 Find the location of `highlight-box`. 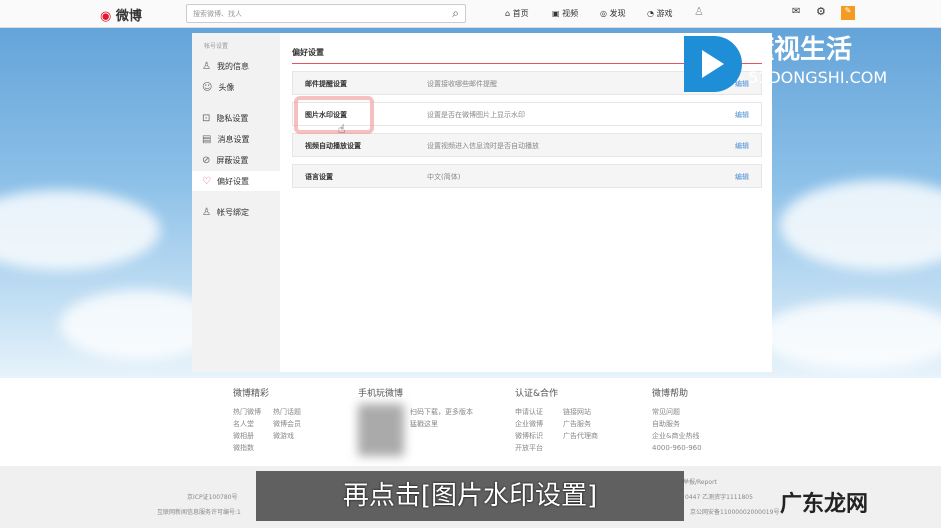

highlight-box is located at coordinates (334, 115).